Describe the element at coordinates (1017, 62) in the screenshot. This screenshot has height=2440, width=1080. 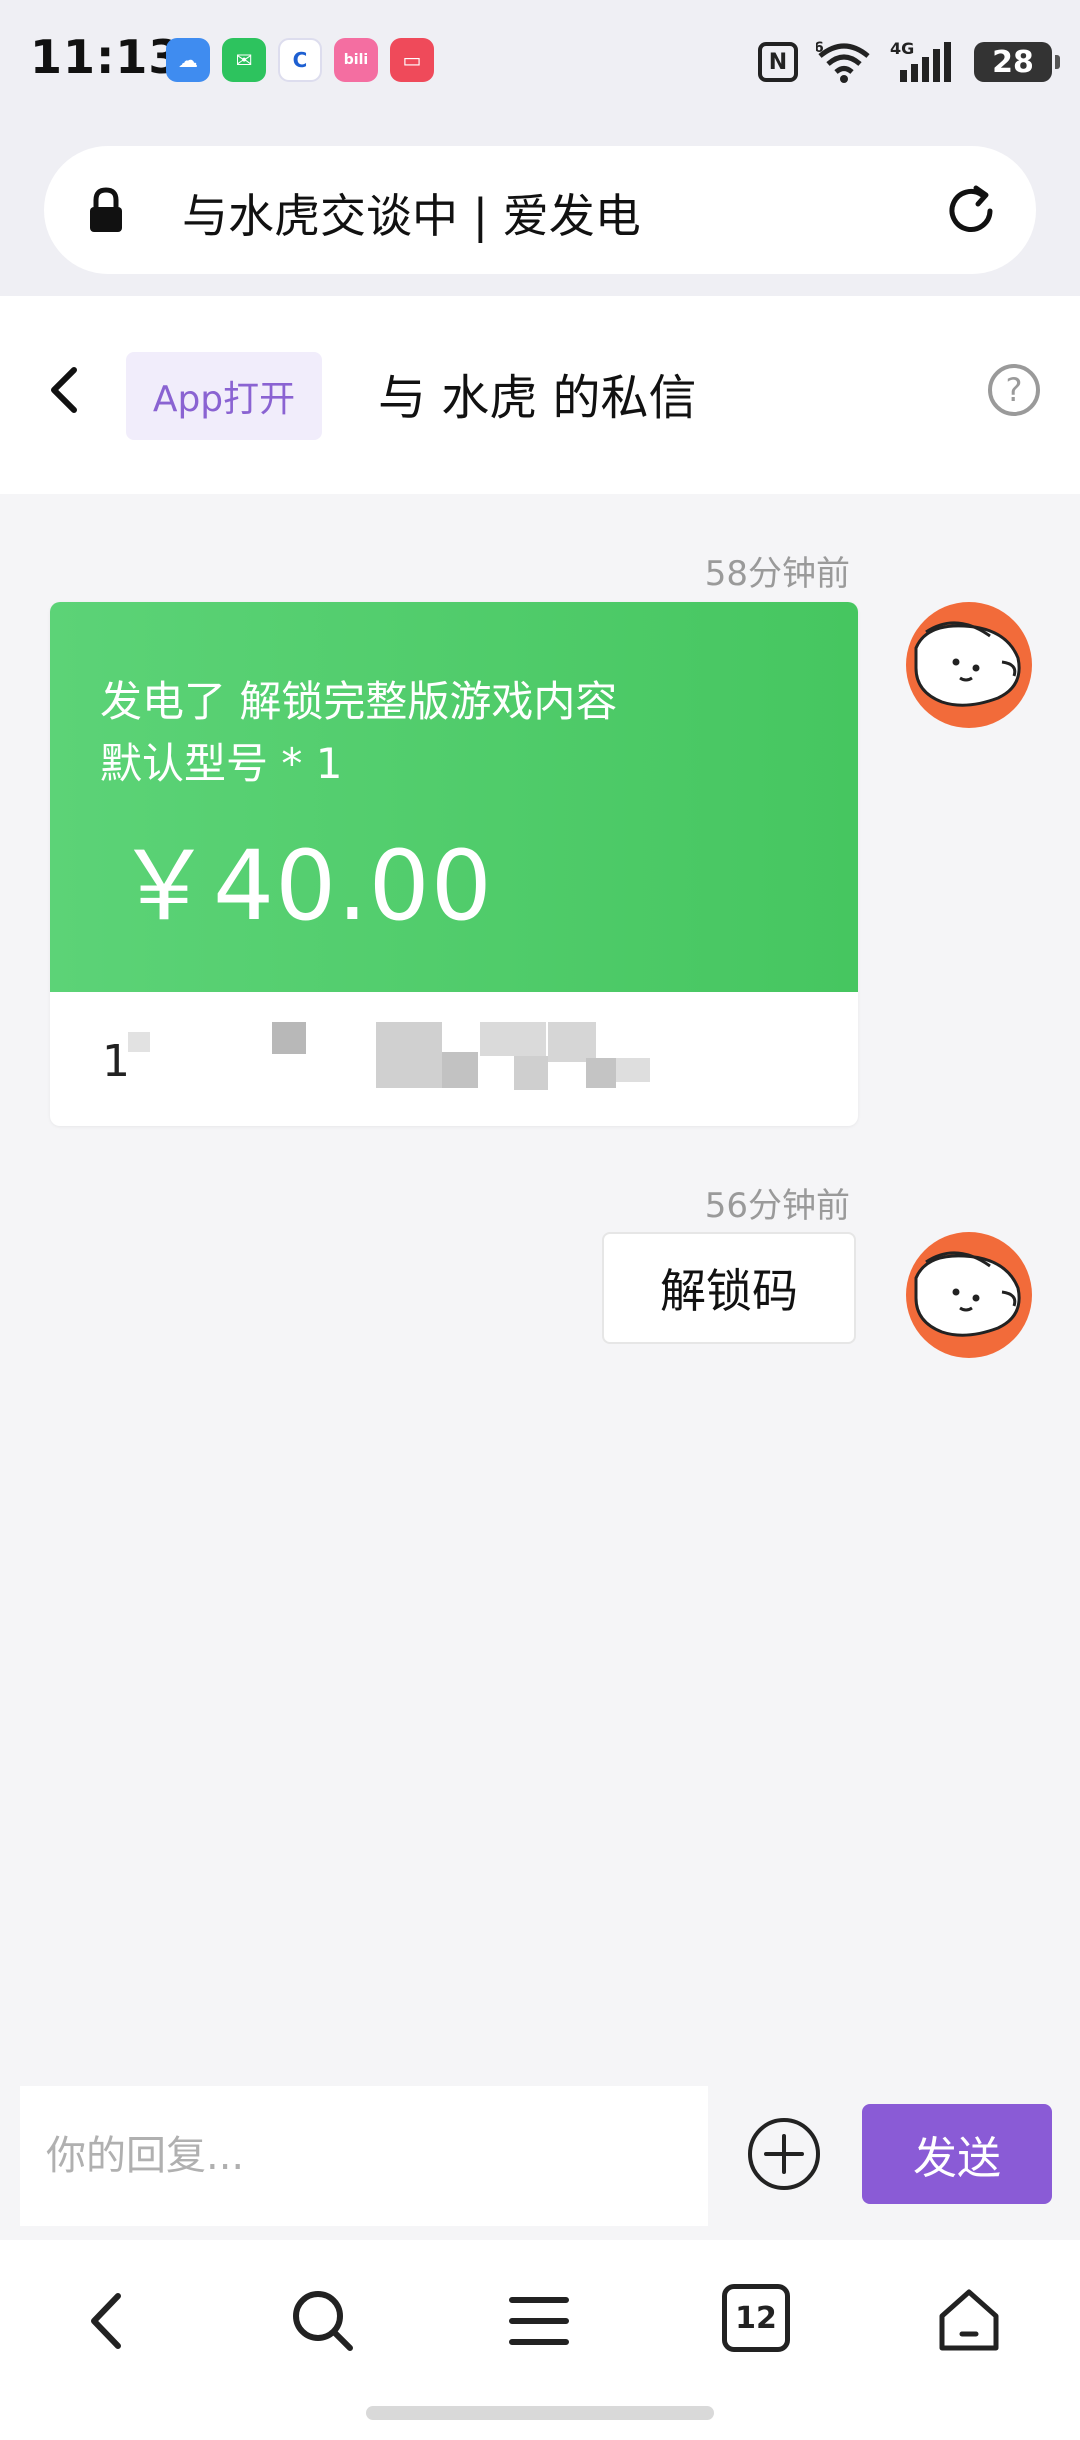
I see `battery-indicator: 28` at that location.